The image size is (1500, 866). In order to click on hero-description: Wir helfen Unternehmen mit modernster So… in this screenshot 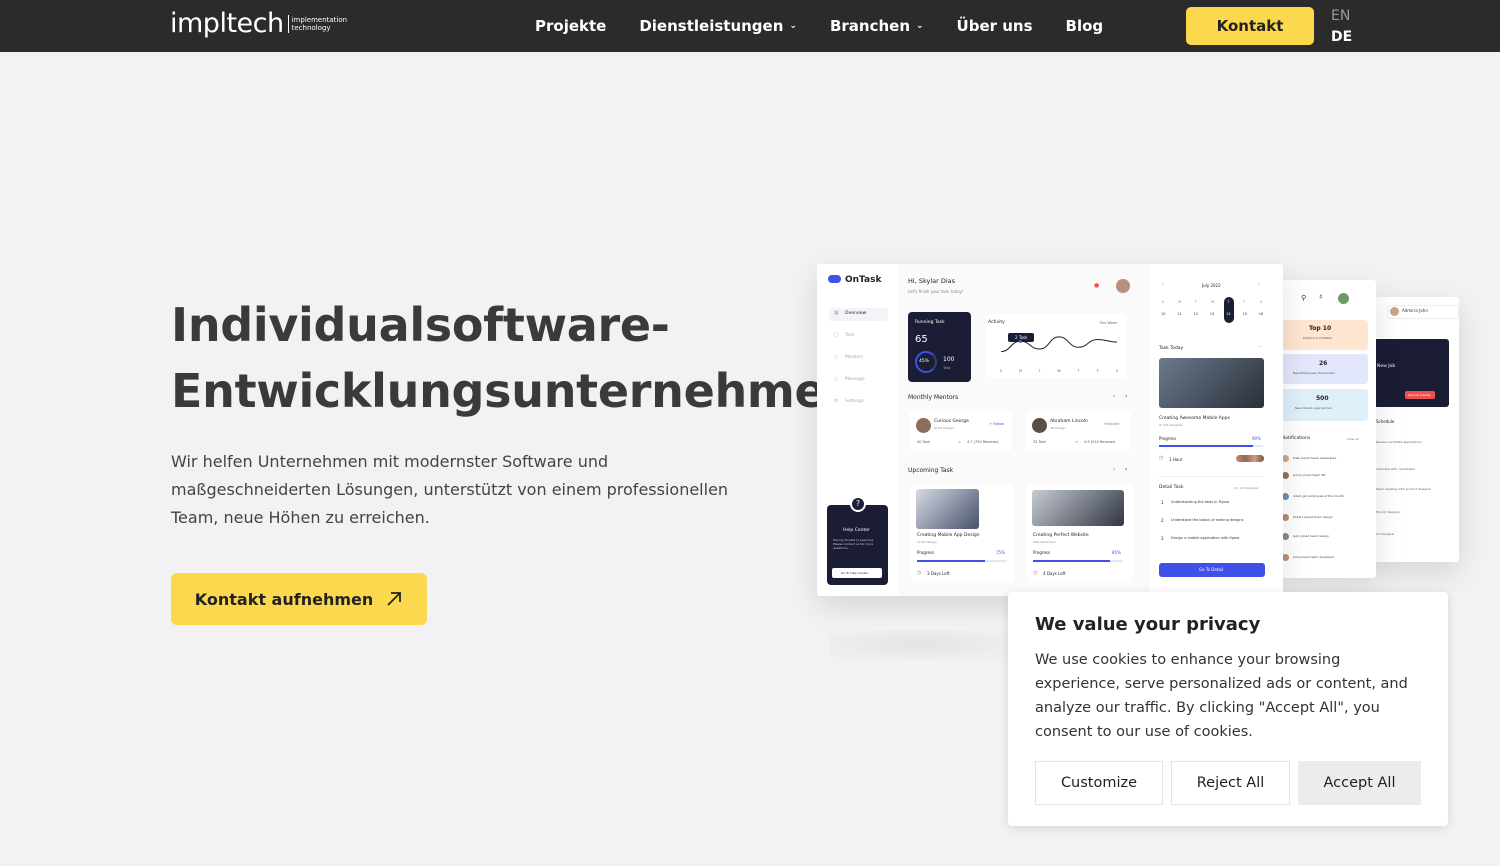, I will do `click(450, 489)`.